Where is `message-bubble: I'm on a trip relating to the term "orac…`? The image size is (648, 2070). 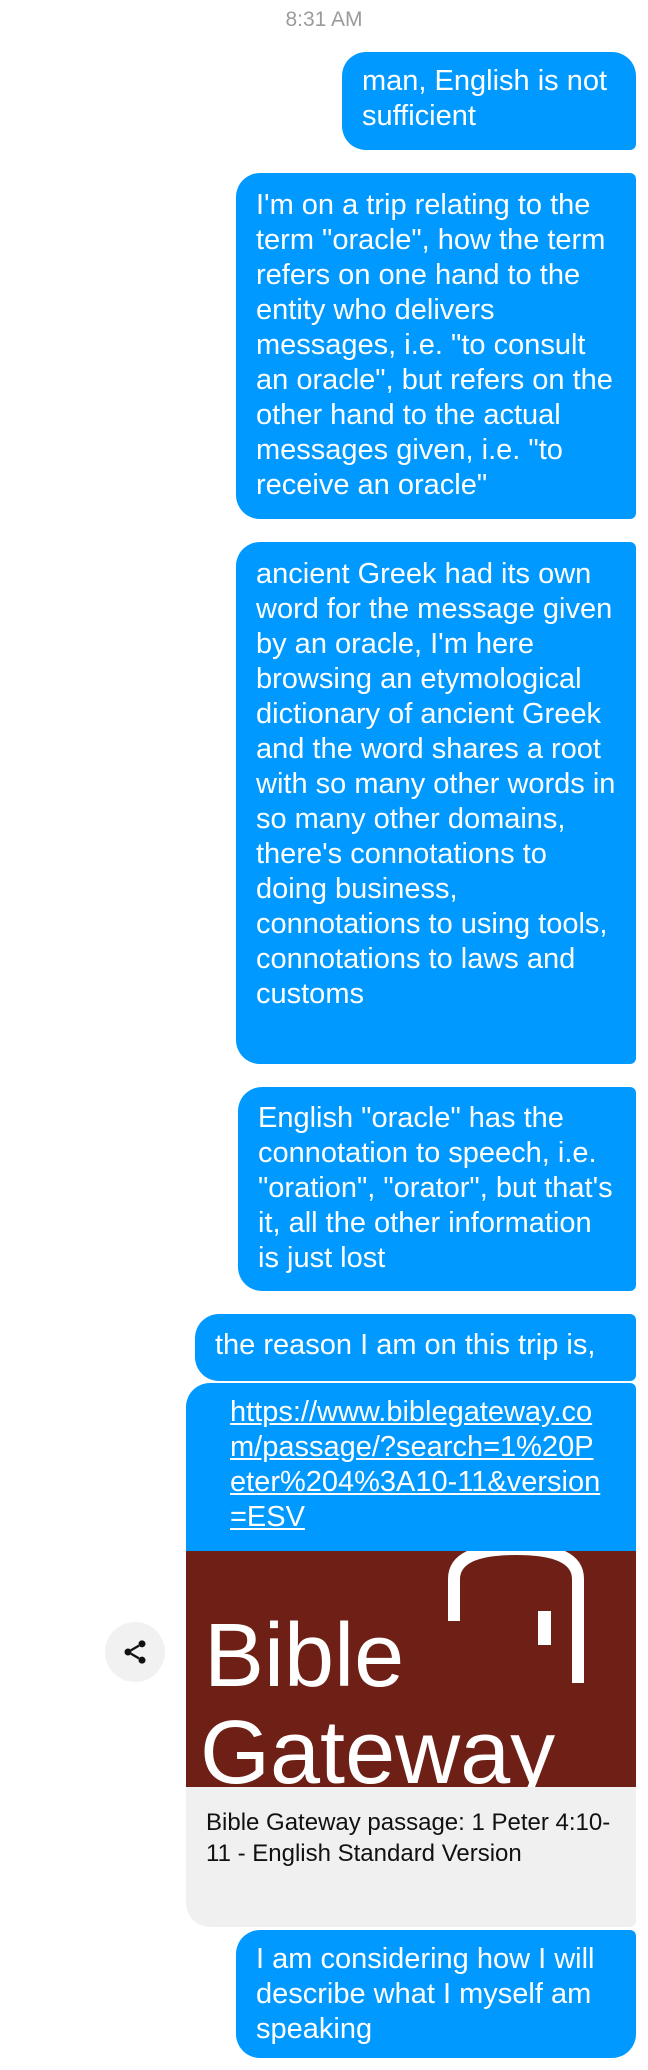
message-bubble: I'm on a trip relating to the term "orac… is located at coordinates (436, 346).